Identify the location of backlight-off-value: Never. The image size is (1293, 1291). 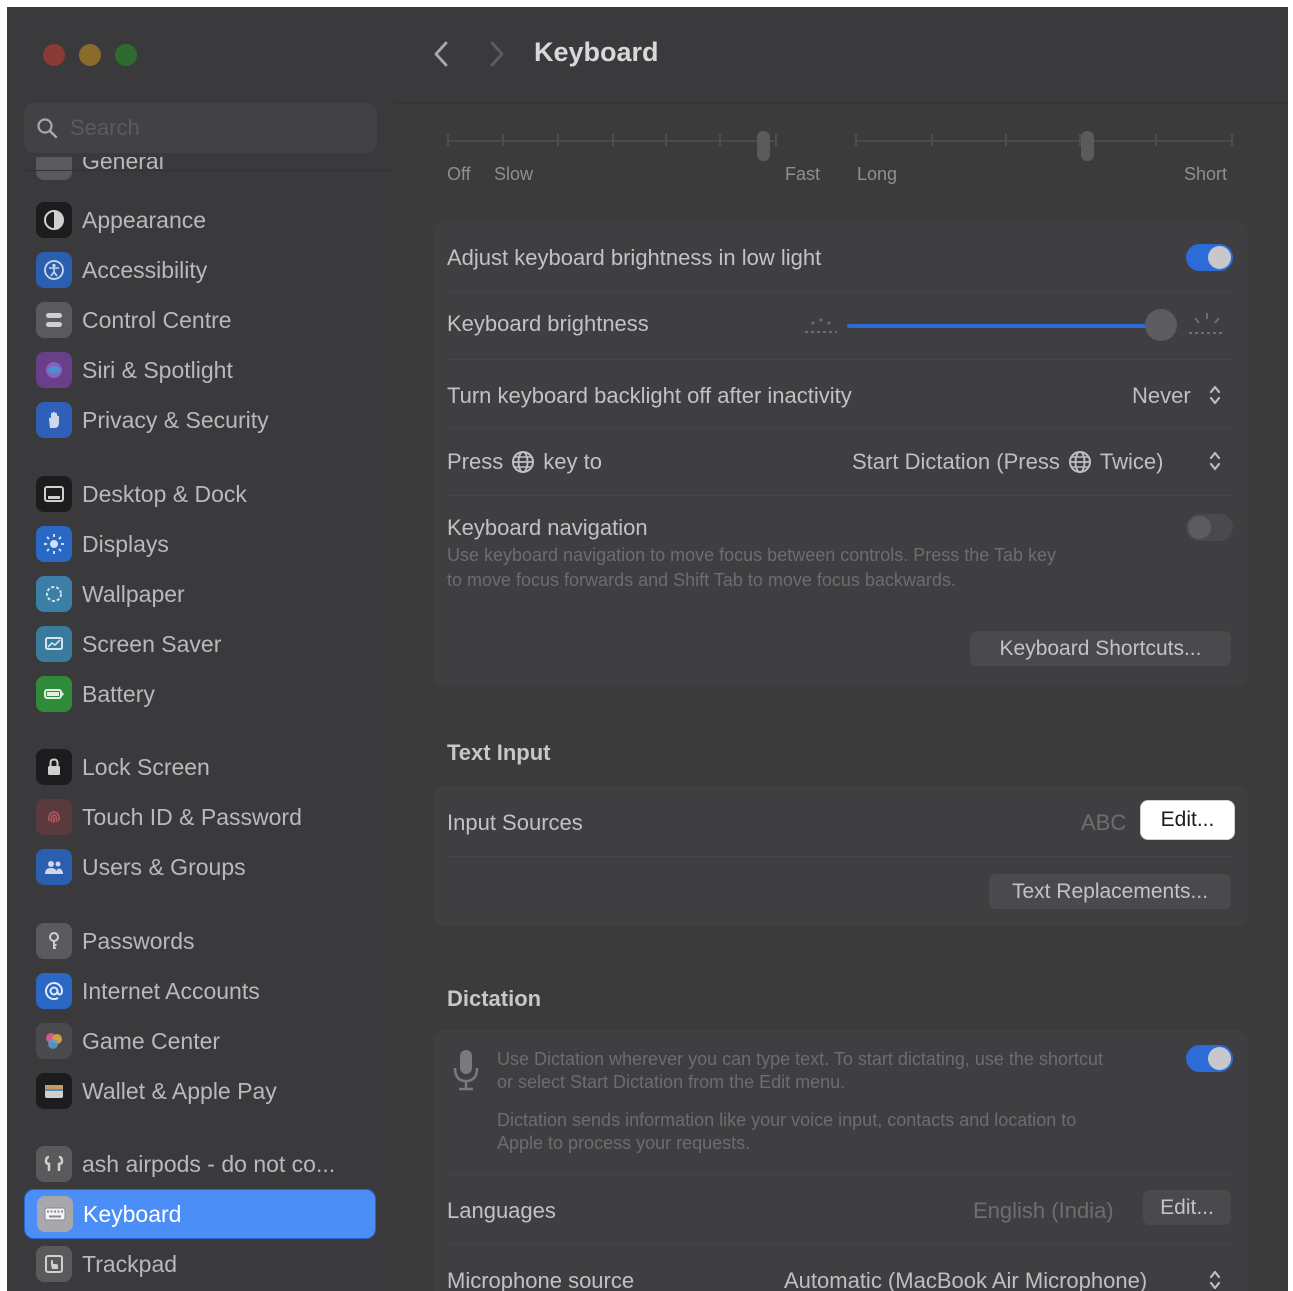
(1161, 396).